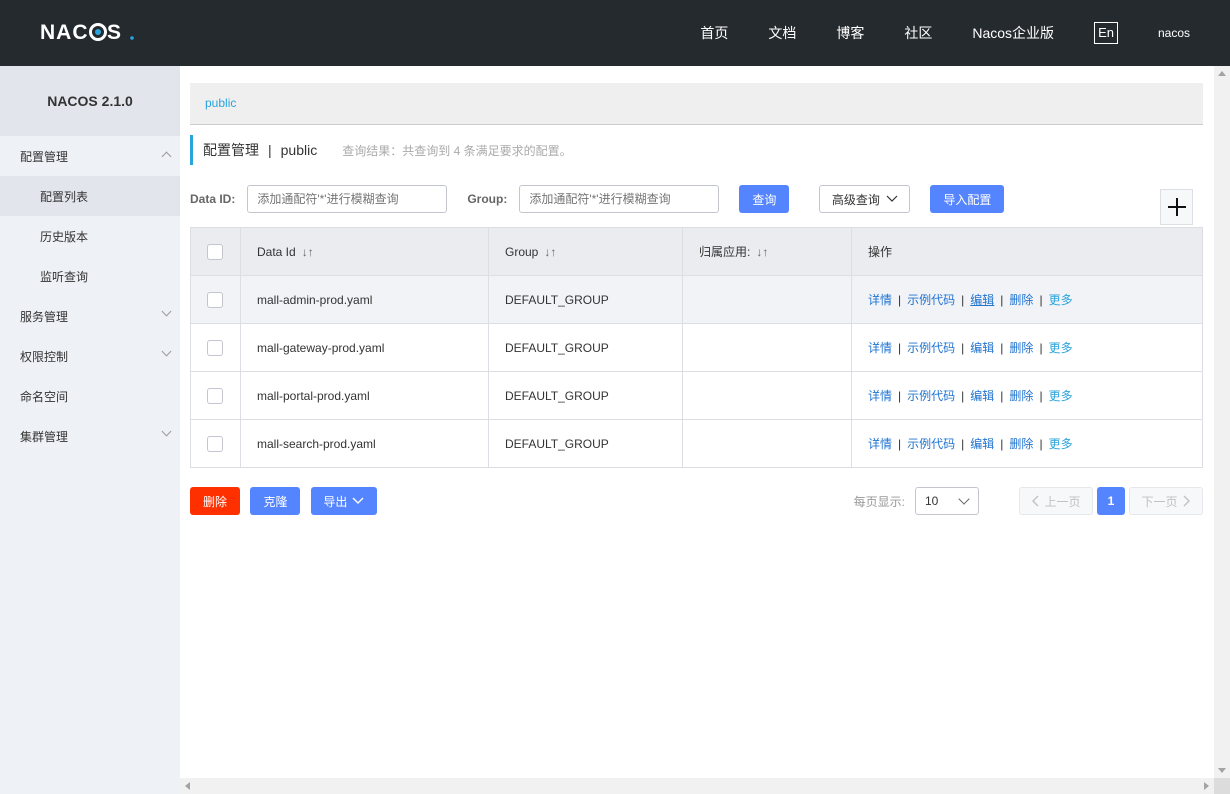 Image resolution: width=1230 pixels, height=794 pixels. Describe the element at coordinates (275, 501) in the screenshot. I see `clone-button: 克隆` at that location.